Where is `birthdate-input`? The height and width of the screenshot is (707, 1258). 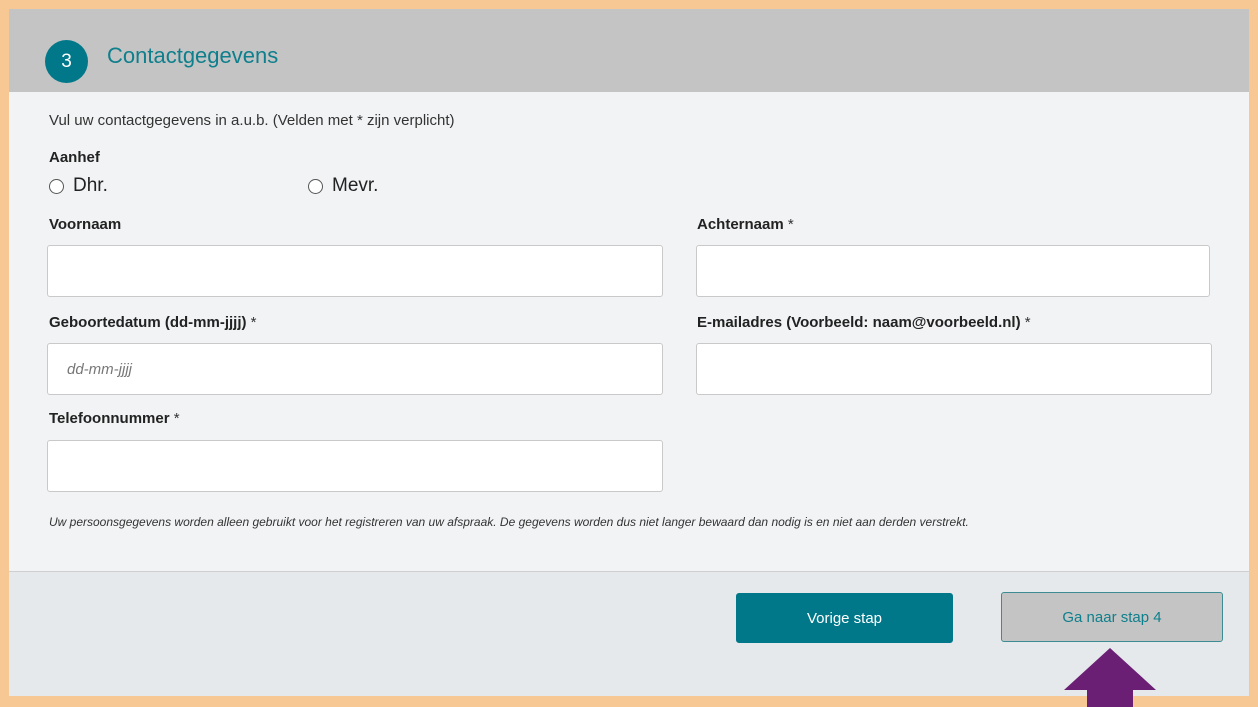
birthdate-input is located at coordinates (355, 369).